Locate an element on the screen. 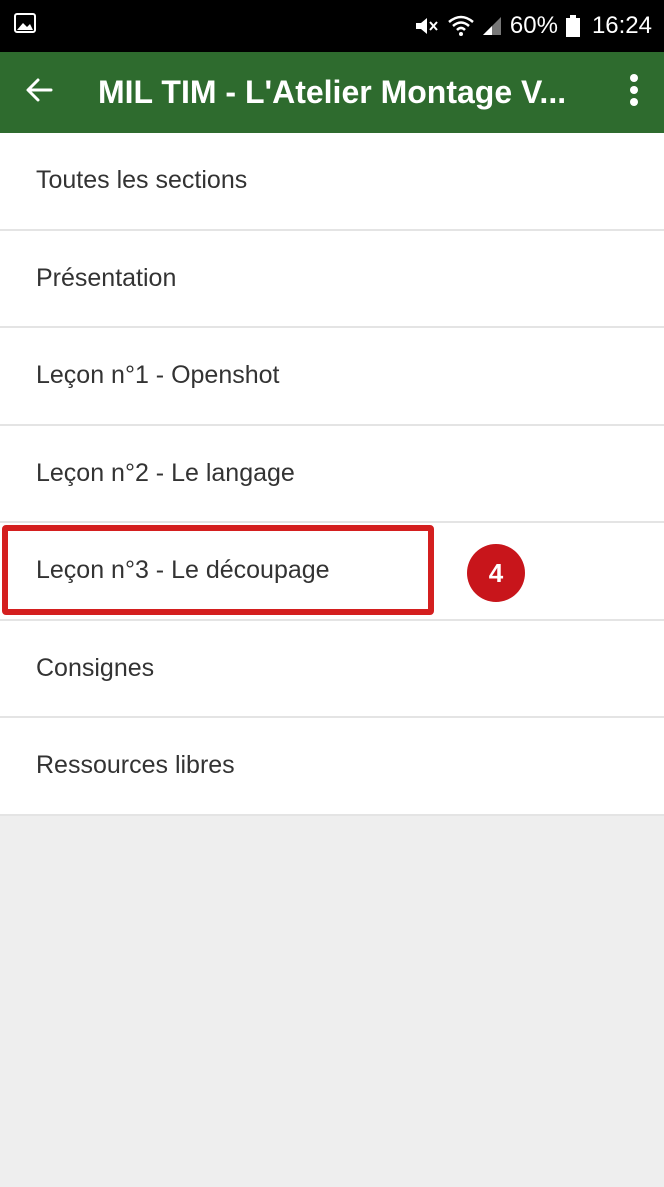 This screenshot has height=1187, width=664. section-item-label: Ressources libres is located at coordinates (135, 765).